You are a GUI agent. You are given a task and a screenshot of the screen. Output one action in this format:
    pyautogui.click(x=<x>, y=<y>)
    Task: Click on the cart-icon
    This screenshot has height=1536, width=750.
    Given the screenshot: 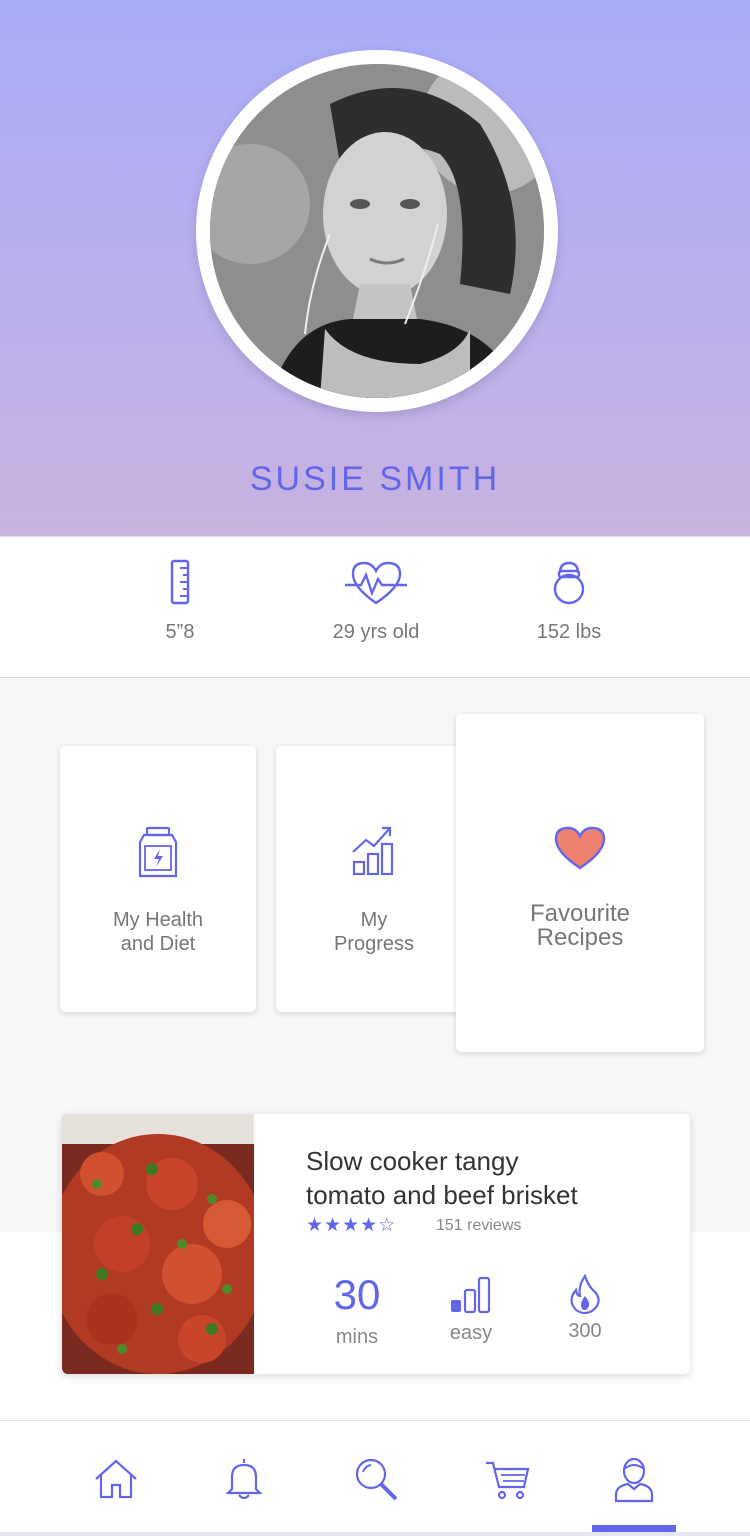 What is the action you would take?
    pyautogui.click(x=508, y=1480)
    